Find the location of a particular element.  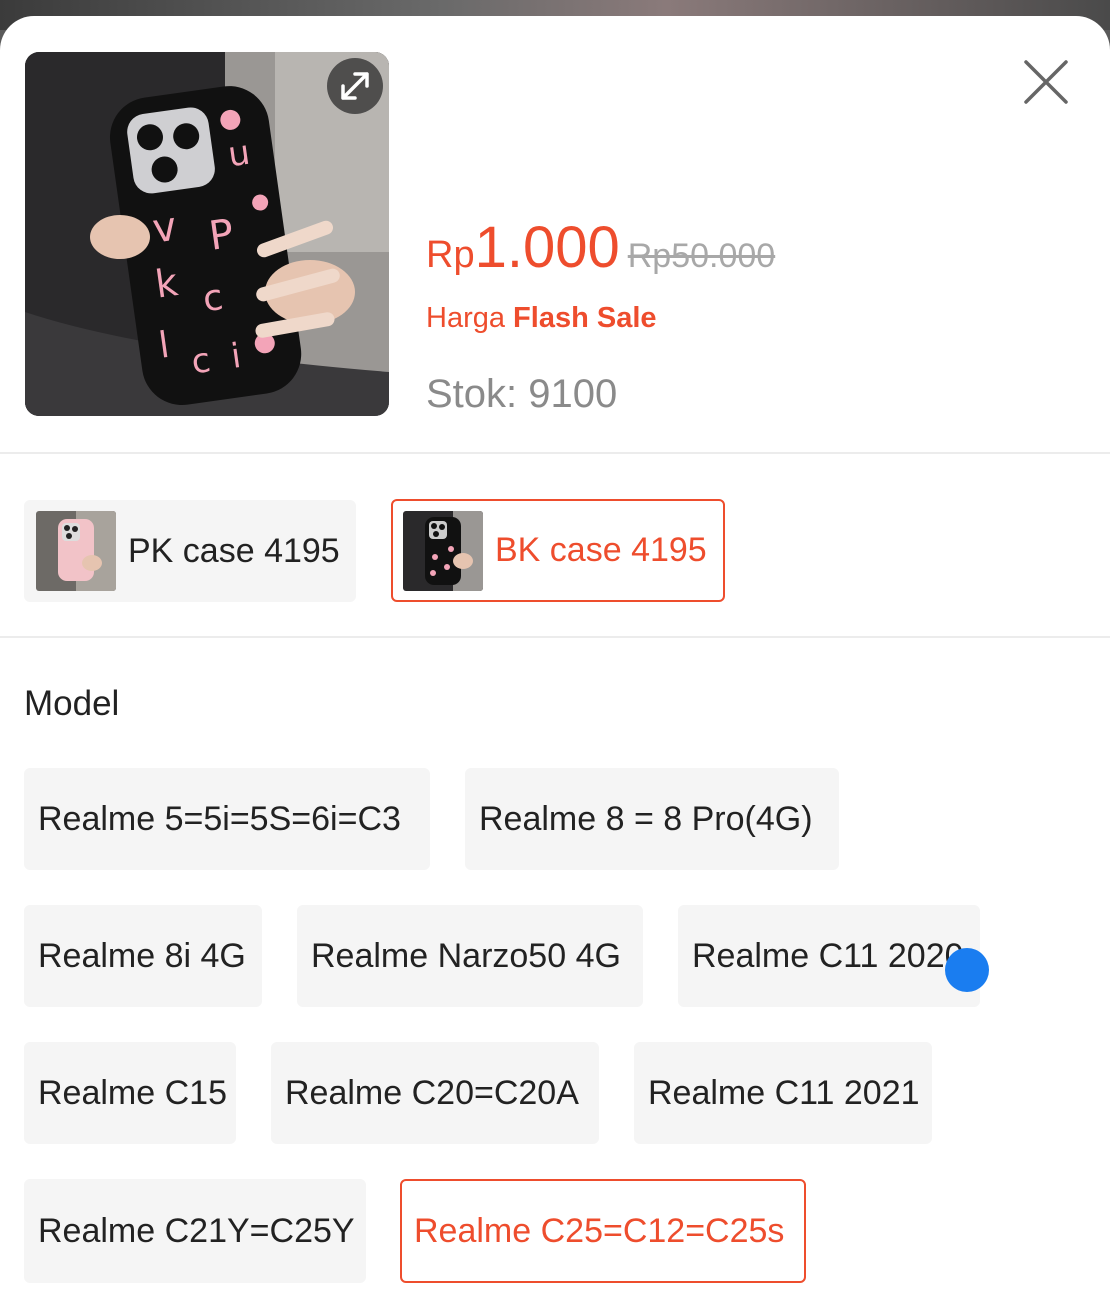

variant-label: BK case 4195 is located at coordinates (601, 550).